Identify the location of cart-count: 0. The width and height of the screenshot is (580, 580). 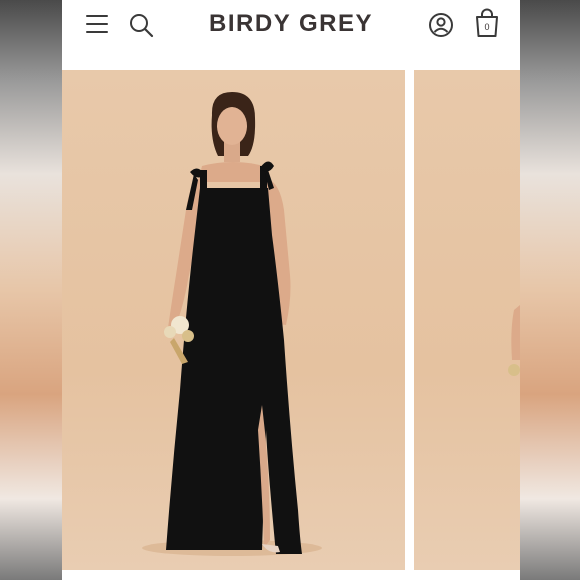
(487, 27).